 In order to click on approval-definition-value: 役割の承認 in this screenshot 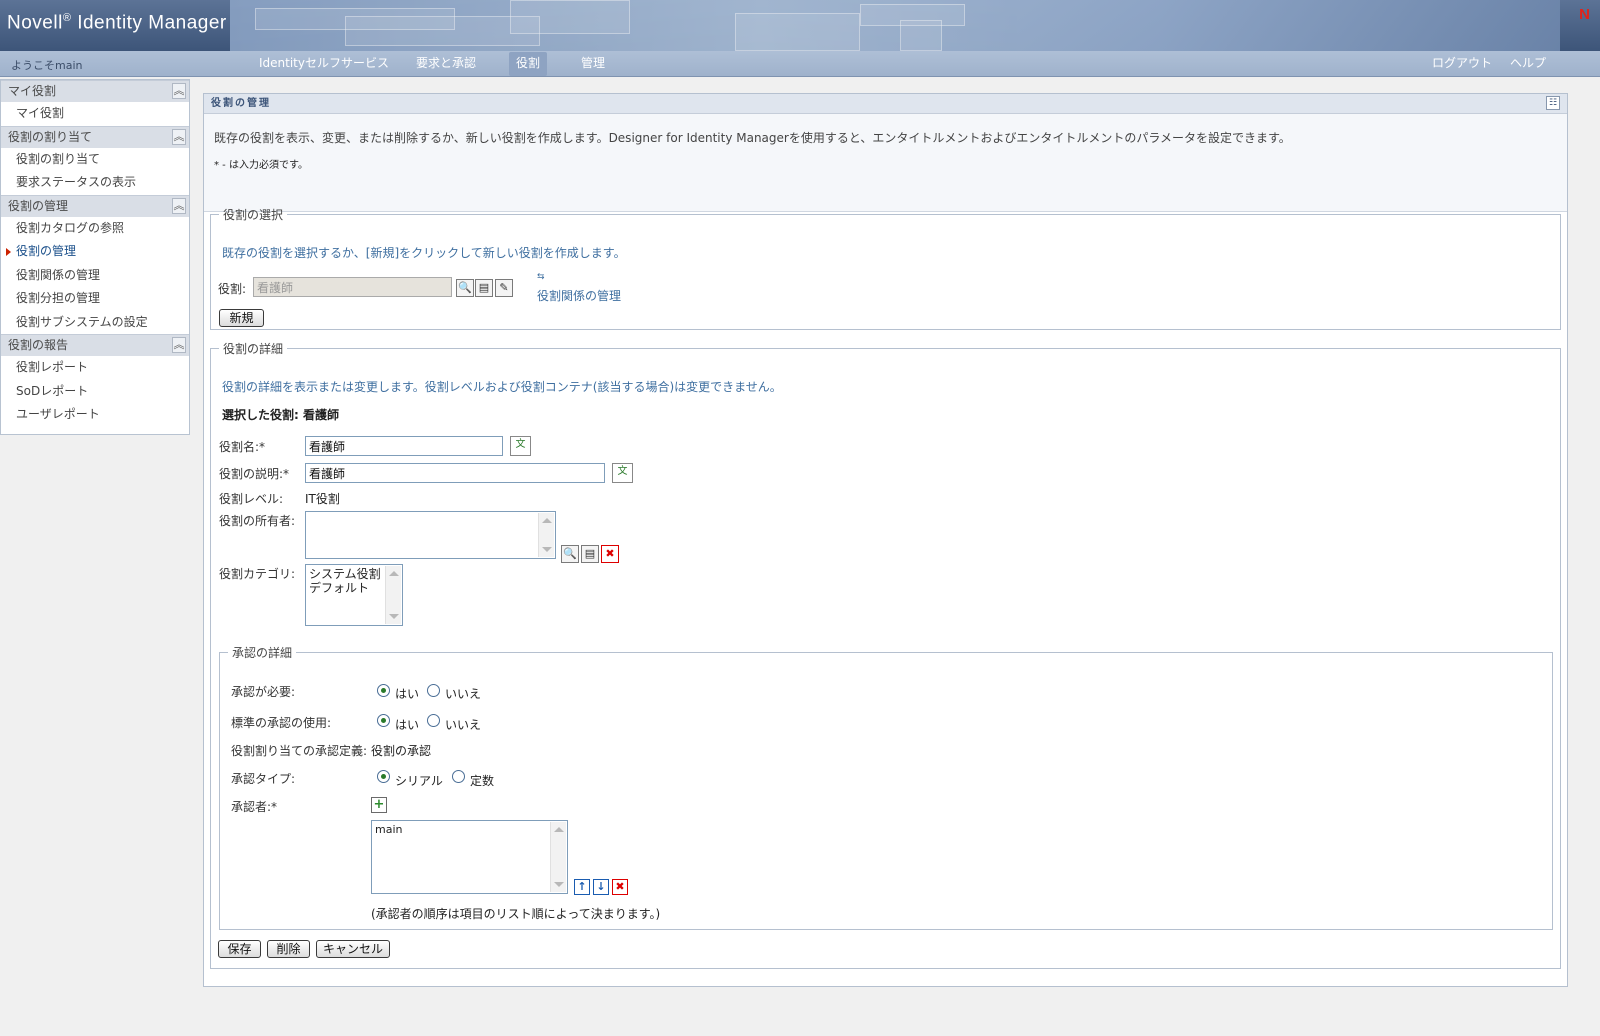, I will do `click(401, 751)`.